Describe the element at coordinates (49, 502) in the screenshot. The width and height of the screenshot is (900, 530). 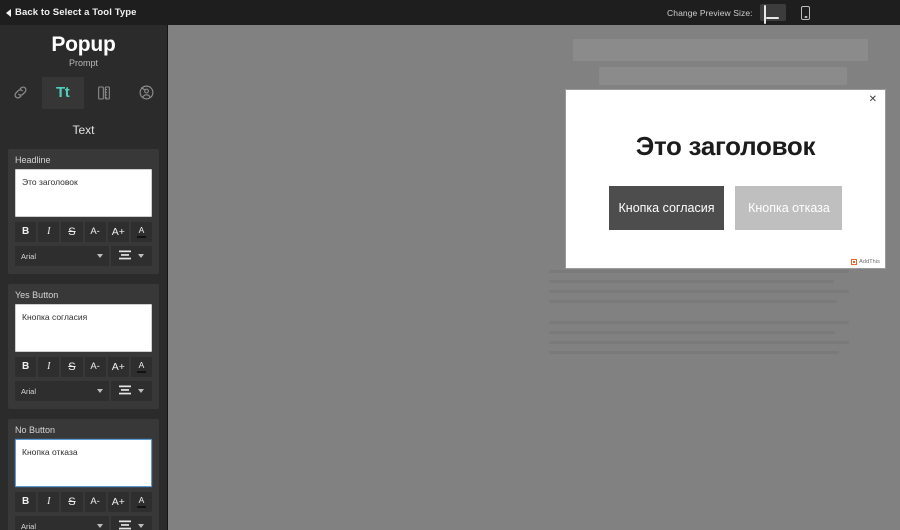
I see `no-button-italic-button: I` at that location.